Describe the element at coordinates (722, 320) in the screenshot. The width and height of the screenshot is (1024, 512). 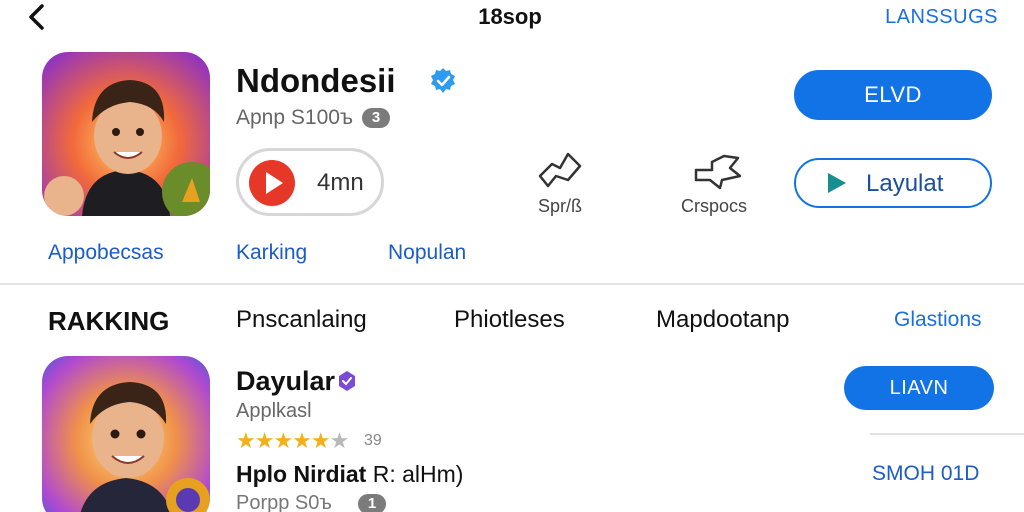
I see `tab-4: Mapdootanp` at that location.